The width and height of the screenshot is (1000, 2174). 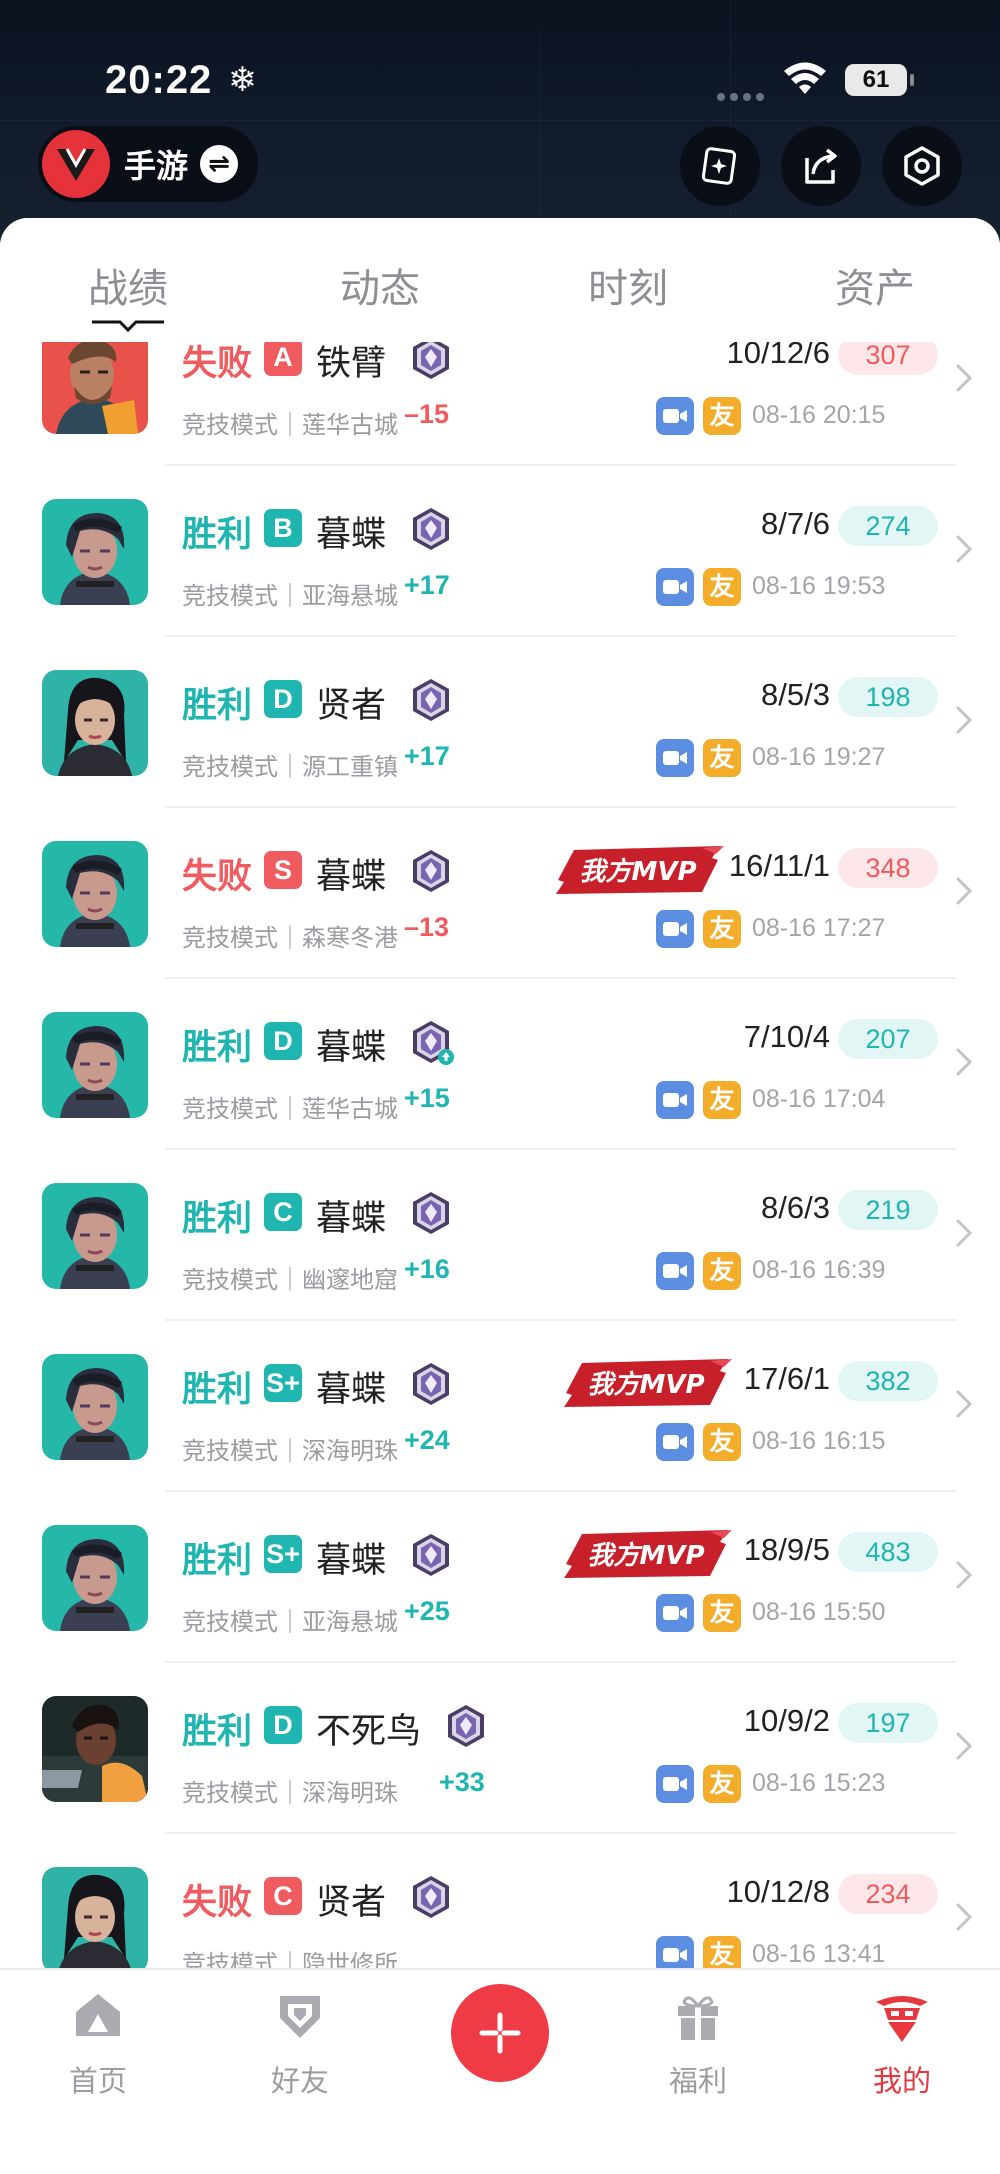 I want to click on hero-name: 贤者, so click(x=351, y=706).